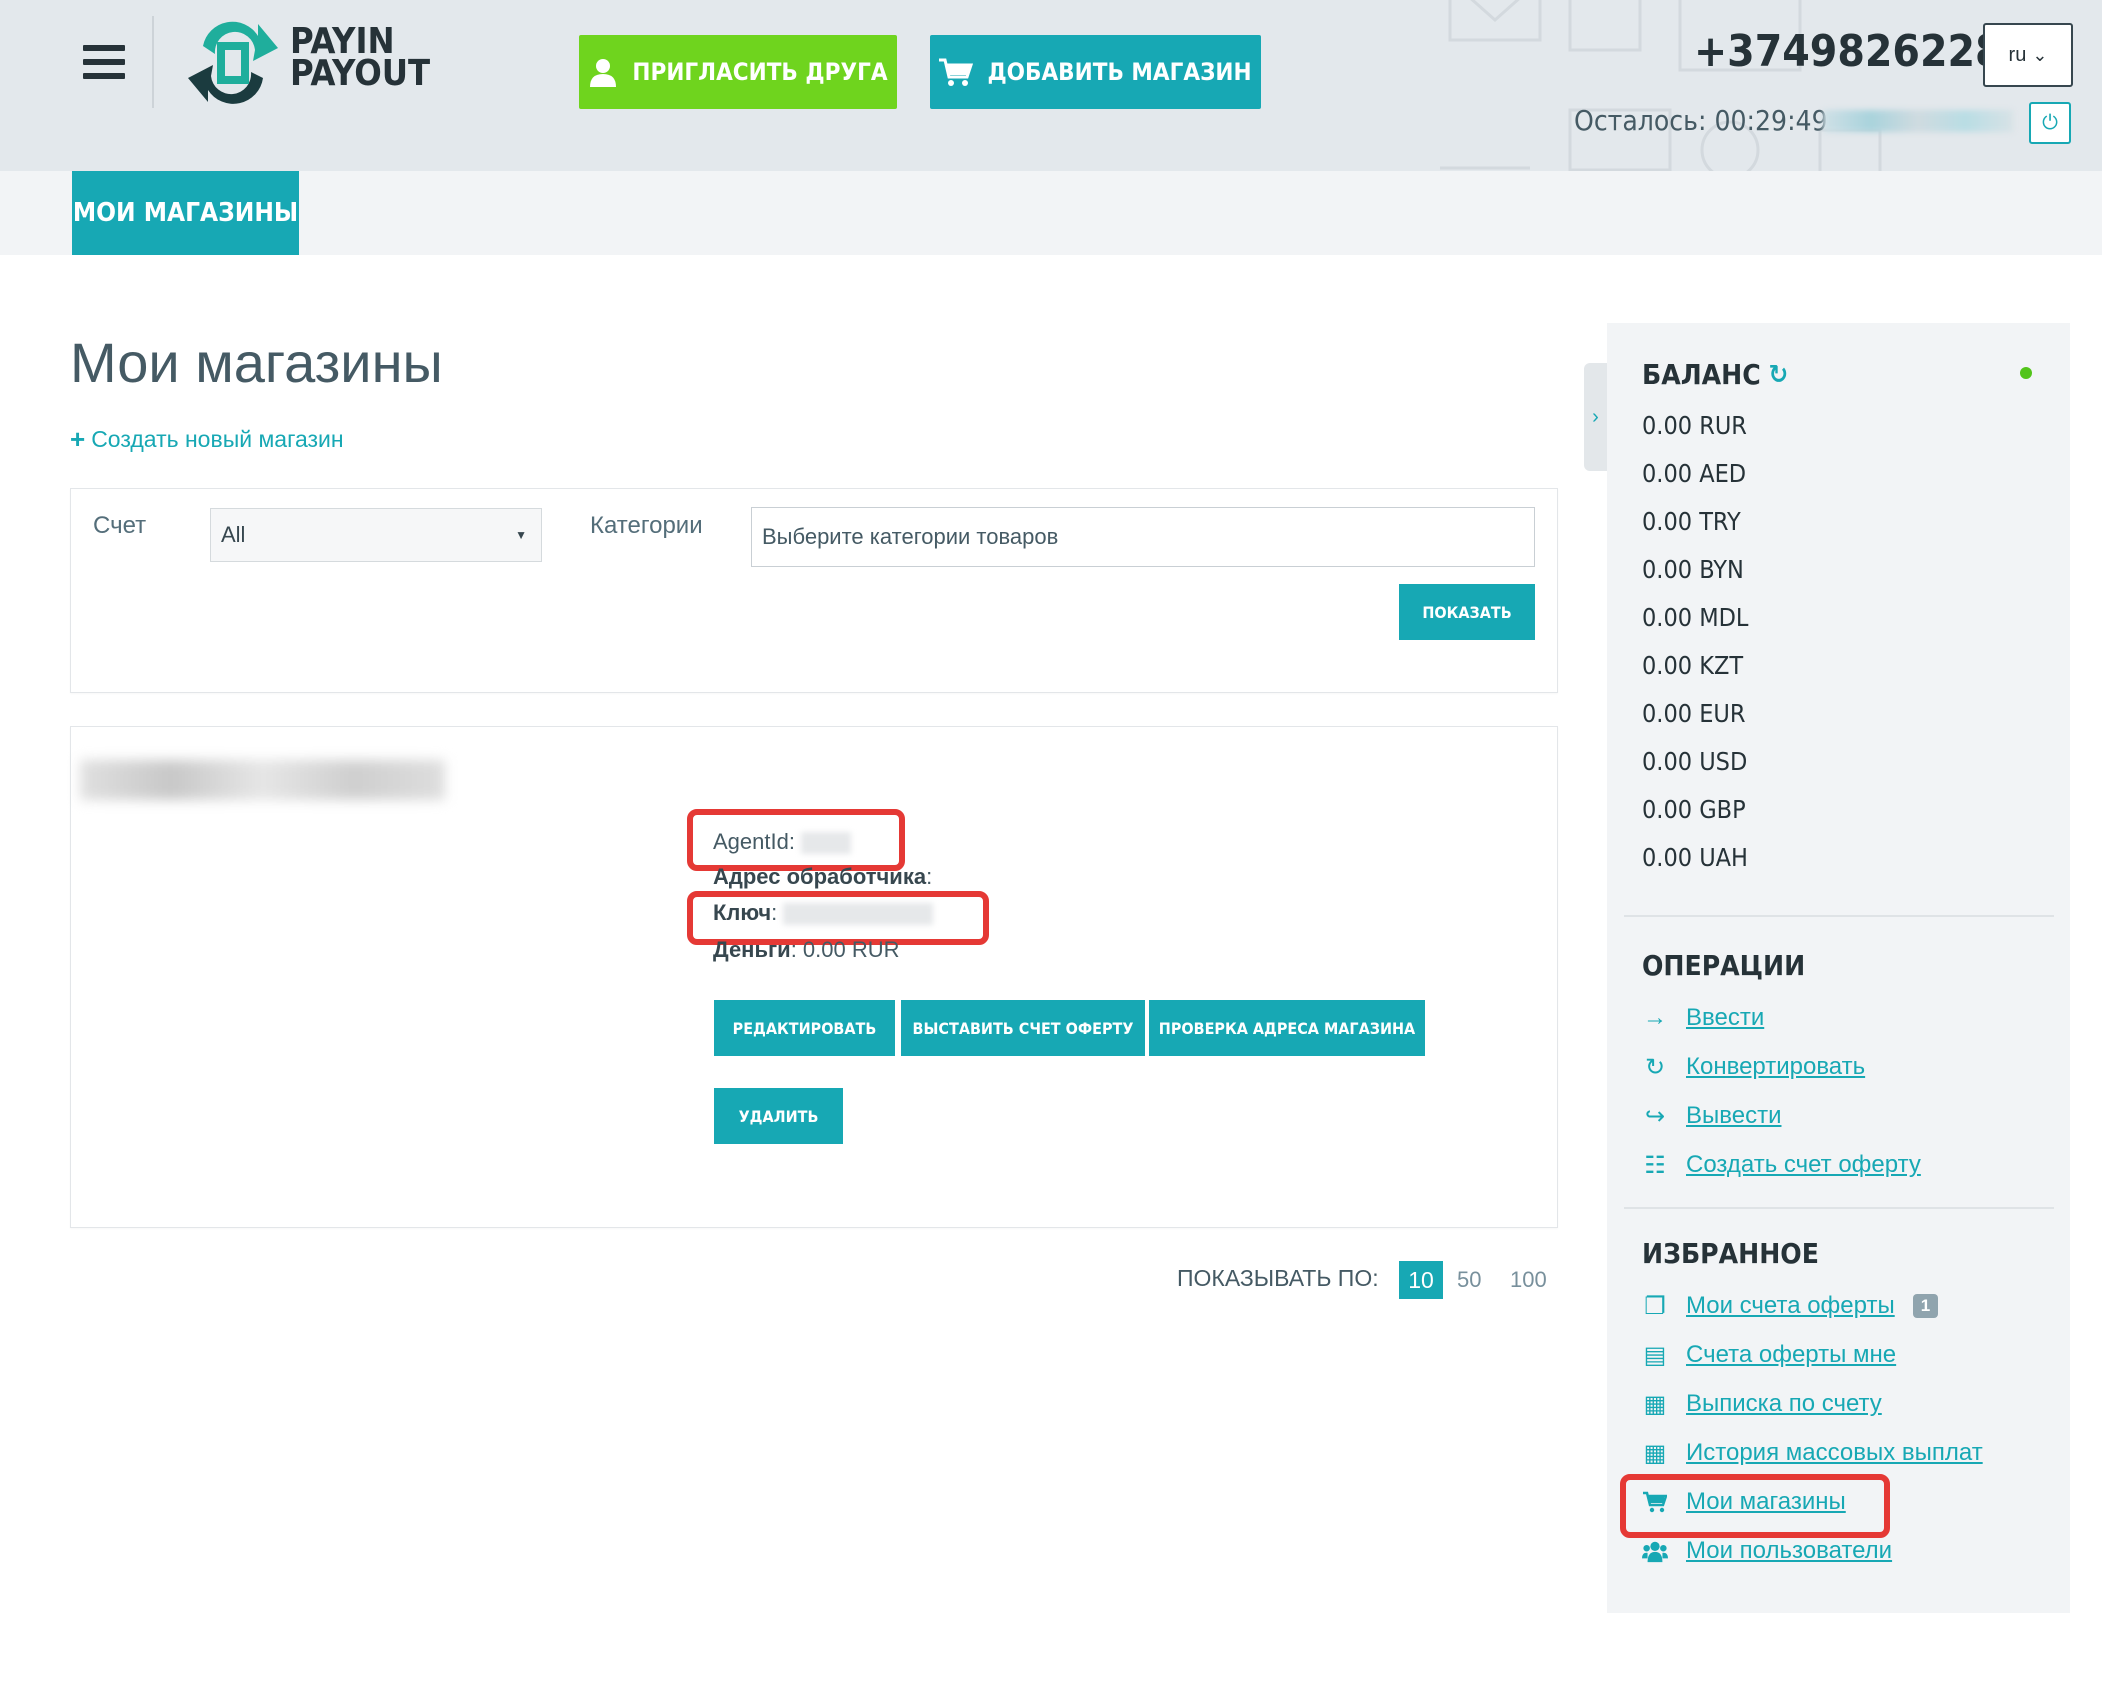 This screenshot has height=1686, width=2102. What do you see at coordinates (1528, 1280) in the screenshot?
I see `page-size-100: 100` at bounding box center [1528, 1280].